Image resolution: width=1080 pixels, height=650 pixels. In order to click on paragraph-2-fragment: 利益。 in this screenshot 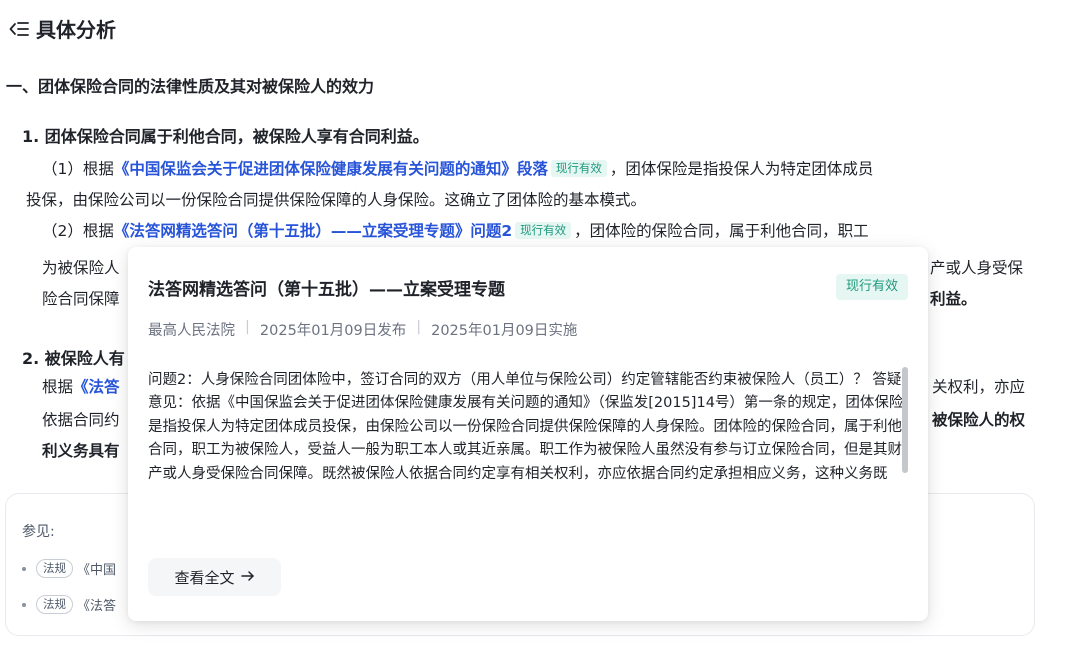, I will do `click(953, 299)`.